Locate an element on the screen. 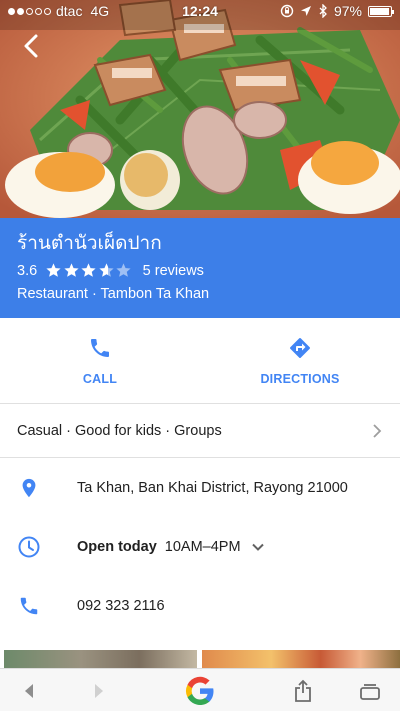 This screenshot has width=400, height=711. share-button is located at coordinates (303, 690).